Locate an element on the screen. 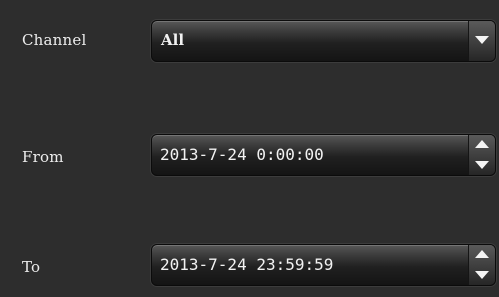  to-spinner is located at coordinates (481, 265).